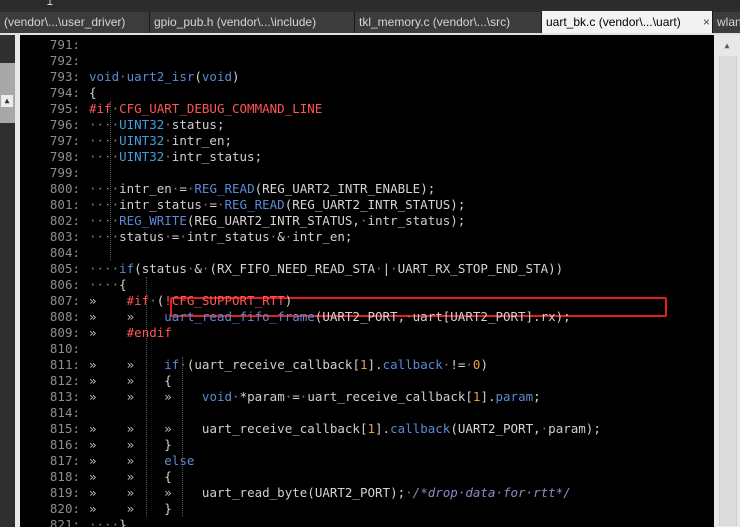 Image resolution: width=740 pixels, height=527 pixels. Describe the element at coordinates (370, 4) in the screenshot. I see `title-strip: ⊥` at that location.